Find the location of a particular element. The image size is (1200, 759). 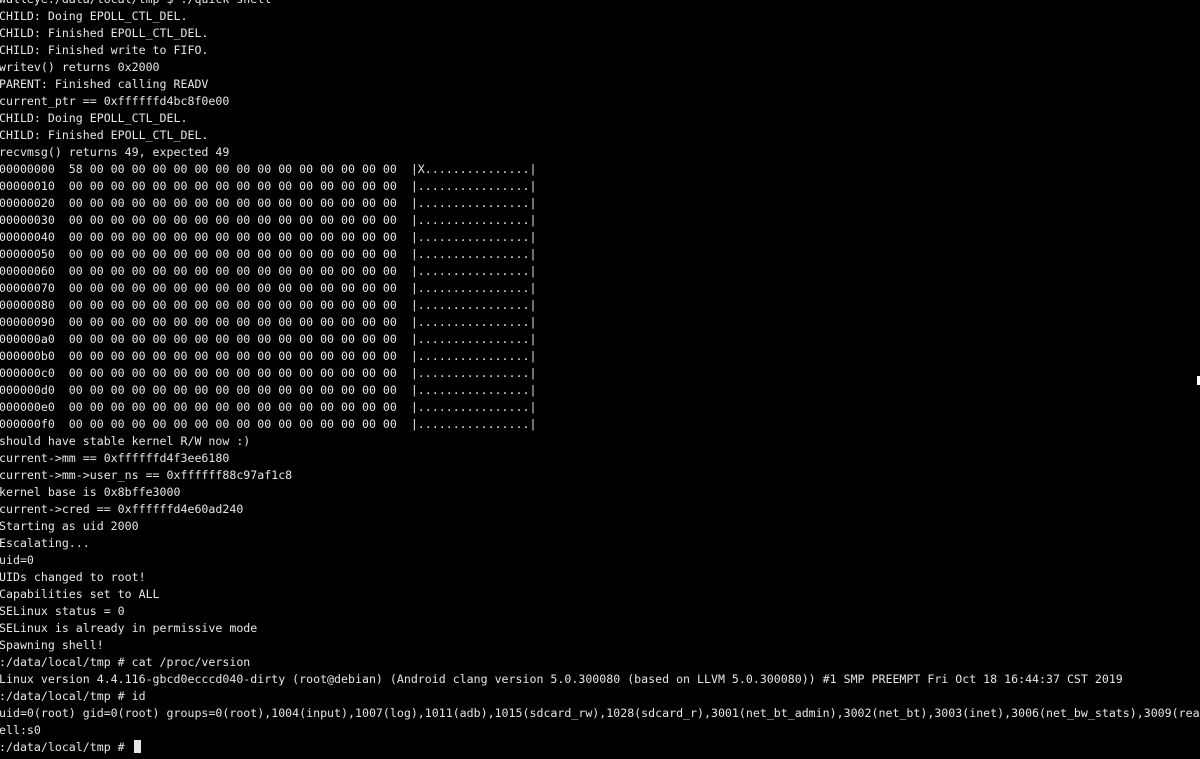

command-line: walleye:/data/local/tmp $ ./quick shell is located at coordinates (600, 4).